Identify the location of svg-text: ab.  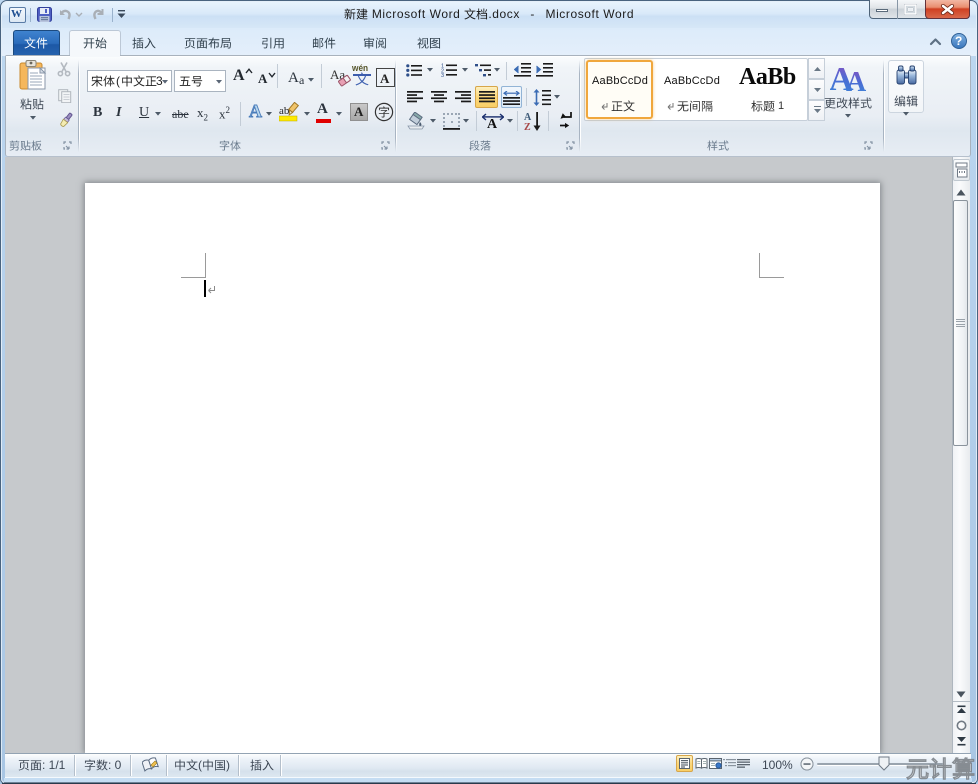
(284, 111).